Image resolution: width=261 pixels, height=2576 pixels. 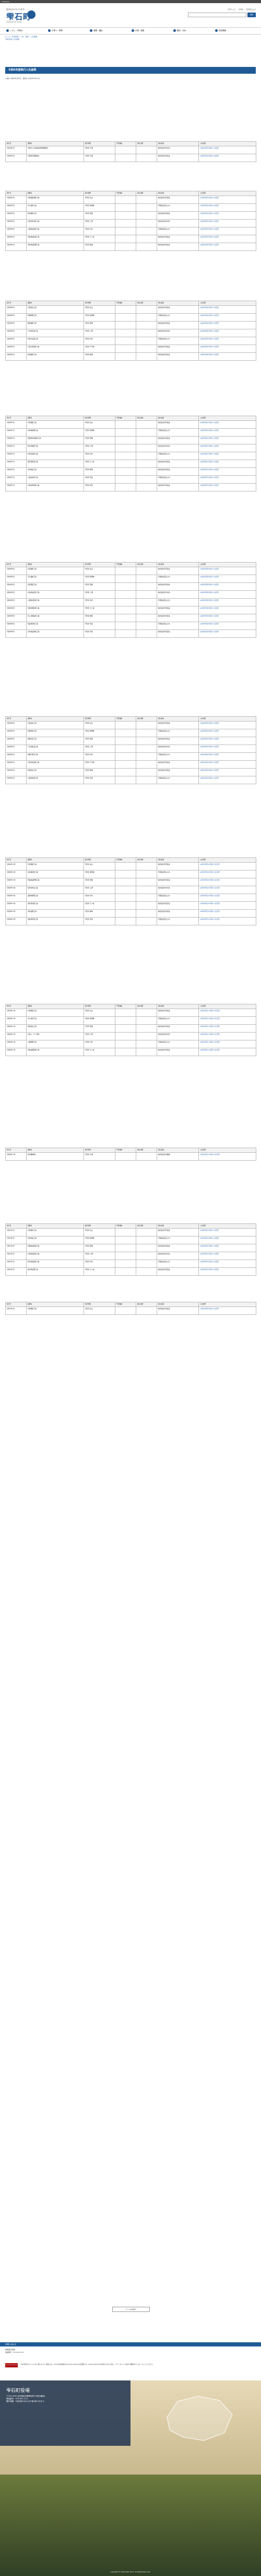 I want to click on search-input, so click(x=217, y=15).